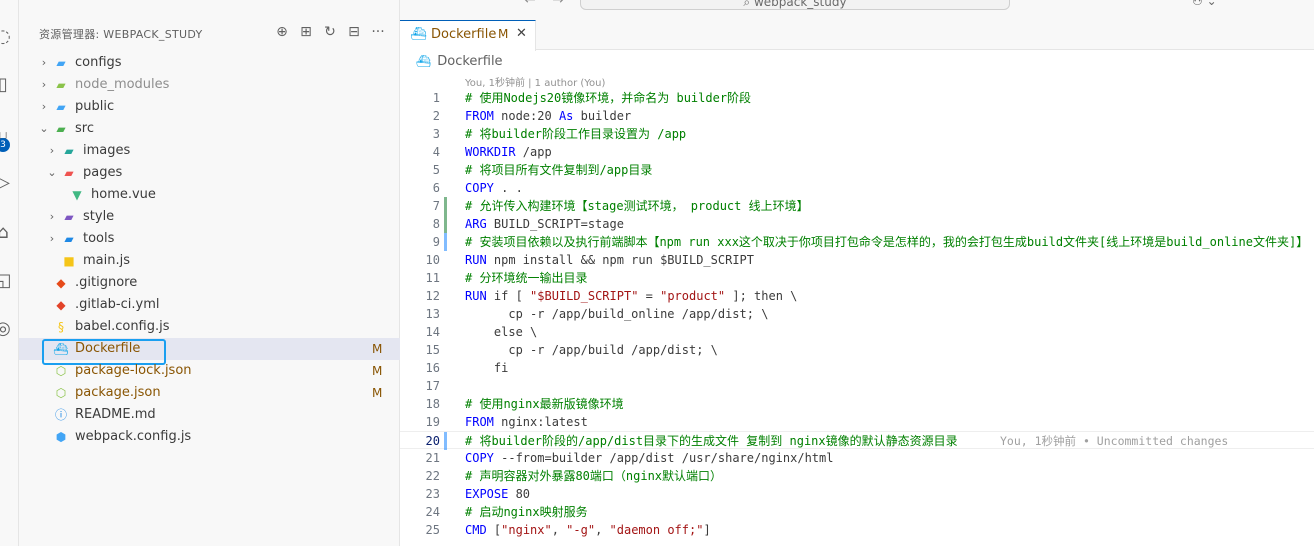  Describe the element at coordinates (857, 530) in the screenshot. I see `code-line: 25 CMD ["nginx", "-g", "daemon off;"]` at that location.